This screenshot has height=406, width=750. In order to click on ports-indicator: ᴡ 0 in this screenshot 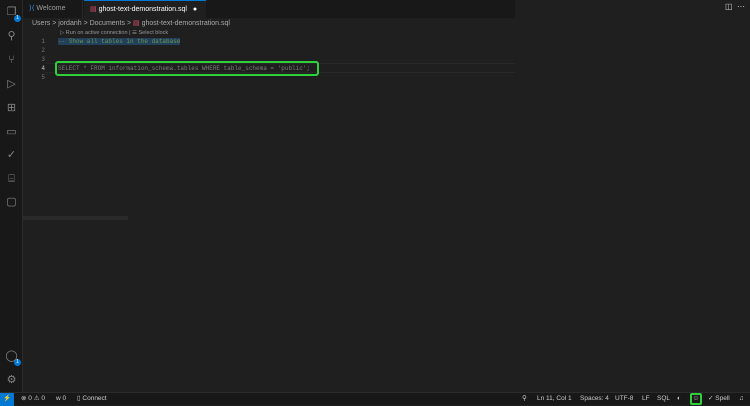, I will do `click(61, 399)`.